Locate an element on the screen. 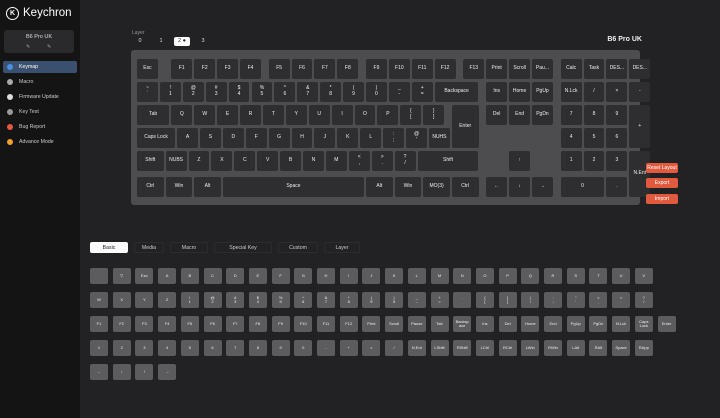  palette-key-sym: :; is located at coordinates (553, 300).